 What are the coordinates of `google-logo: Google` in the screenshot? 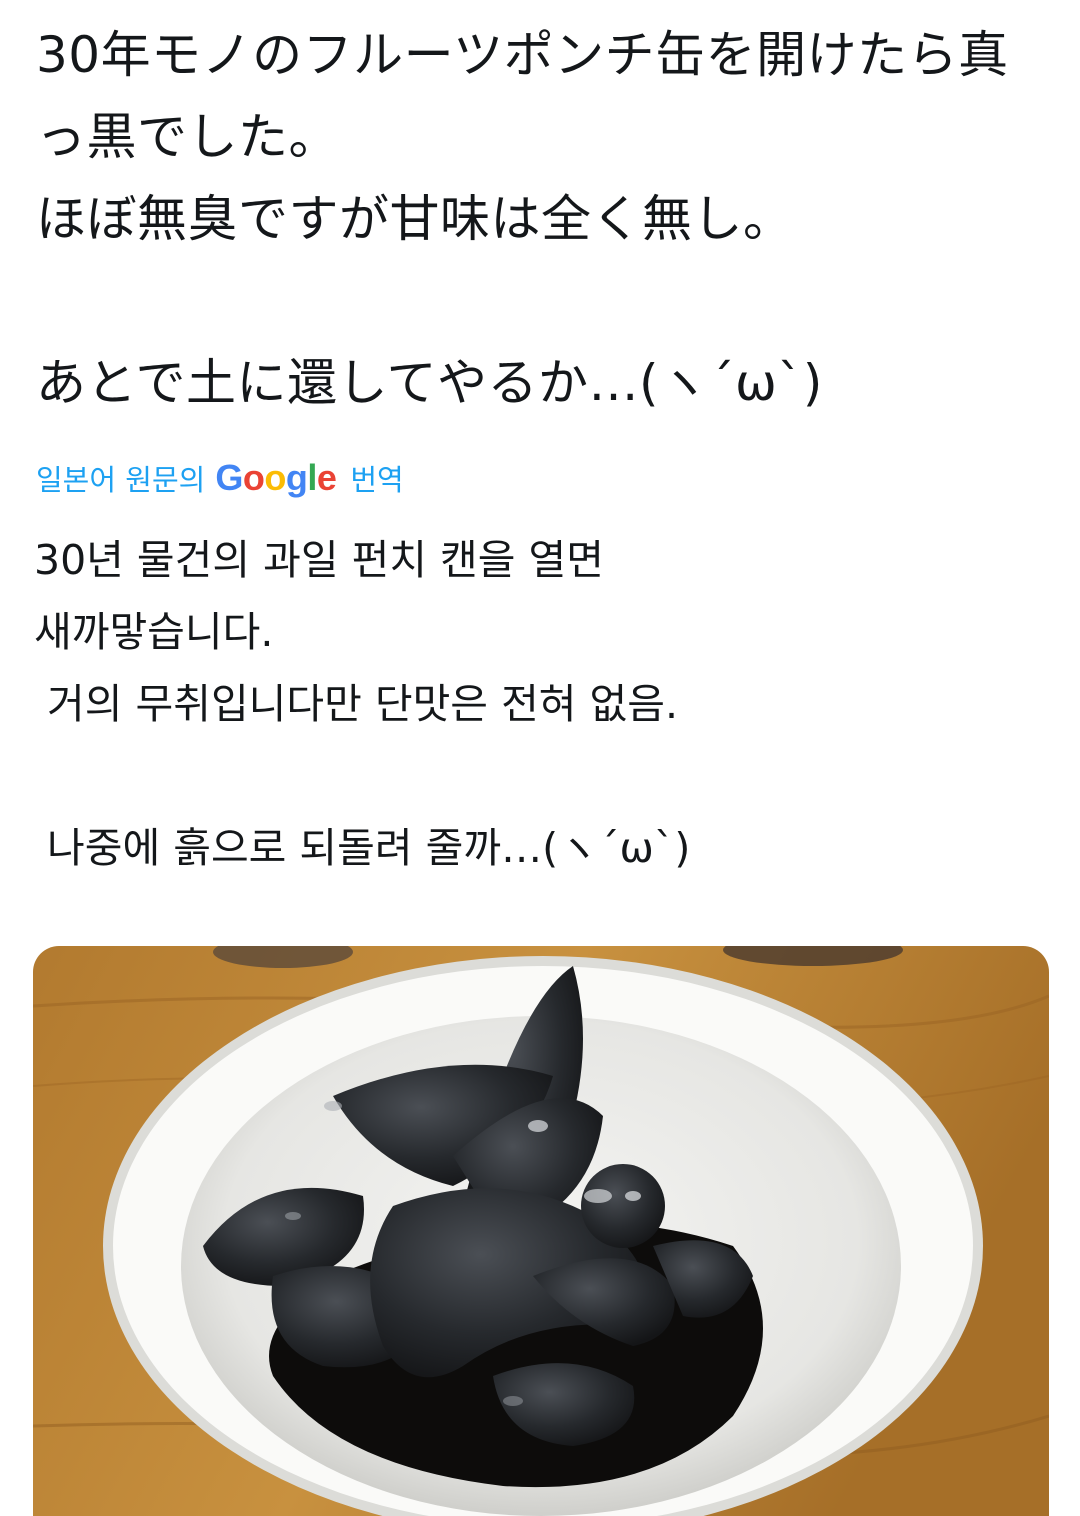 It's located at (276, 477).